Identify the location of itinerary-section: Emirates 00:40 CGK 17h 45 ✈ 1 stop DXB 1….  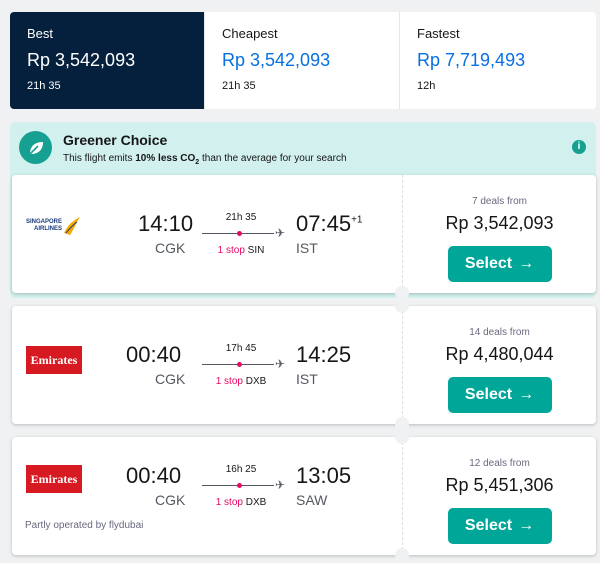
(207, 365).